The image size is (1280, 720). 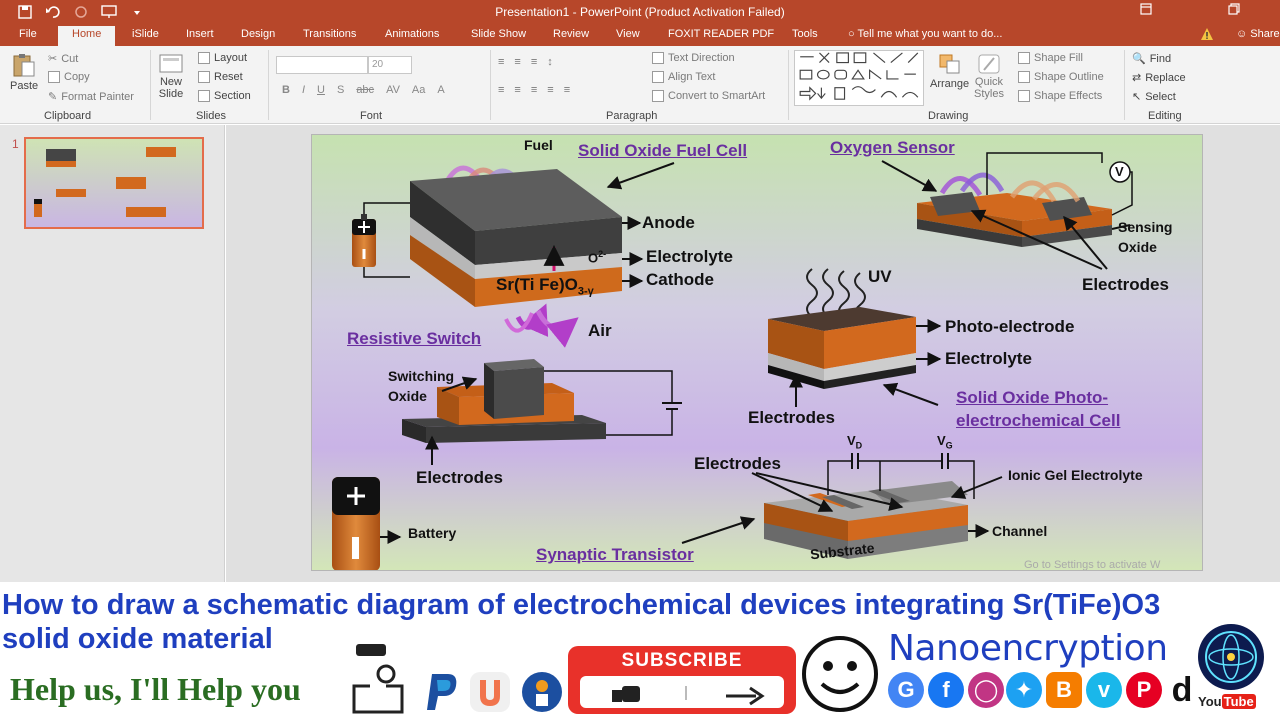 What do you see at coordinates (1227, 701) in the screenshot?
I see `youtube-logo: You Tube` at bounding box center [1227, 701].